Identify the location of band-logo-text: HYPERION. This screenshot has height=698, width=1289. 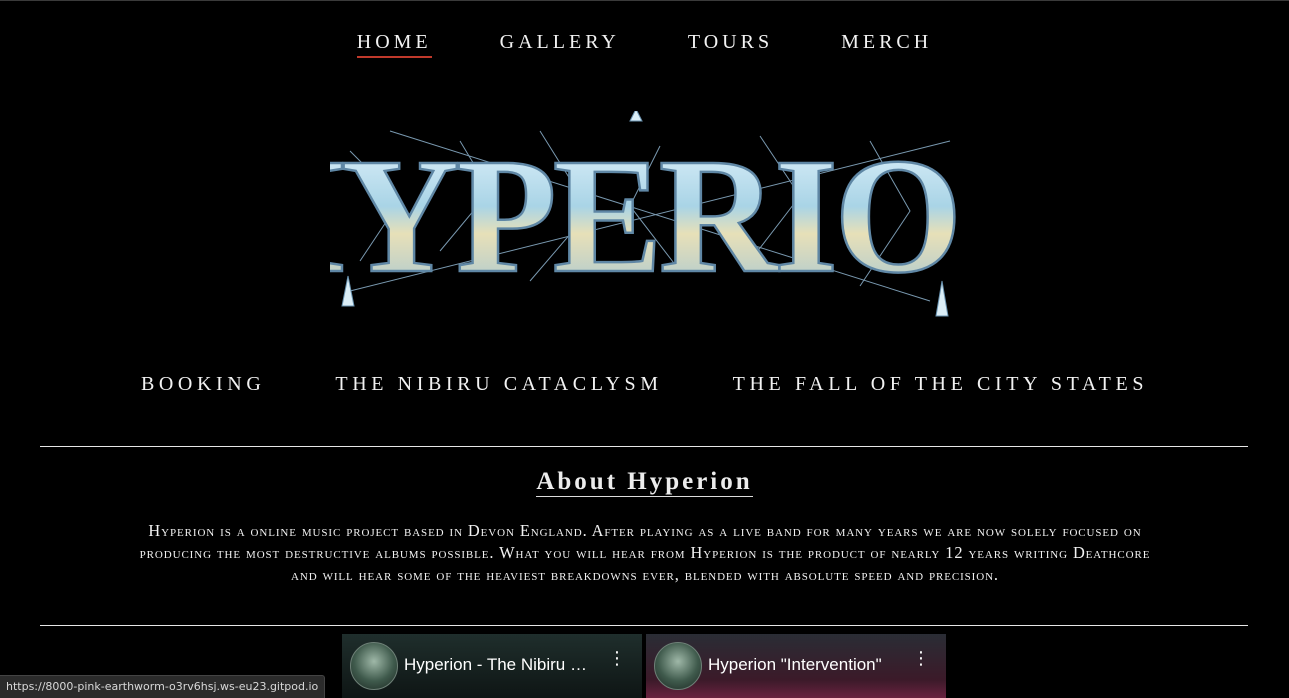
(645, 215).